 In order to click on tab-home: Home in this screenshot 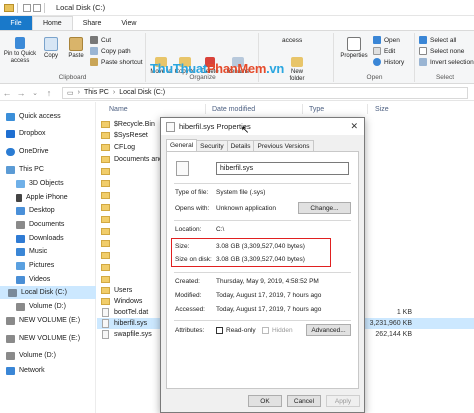, I will do `click(52, 23)`.